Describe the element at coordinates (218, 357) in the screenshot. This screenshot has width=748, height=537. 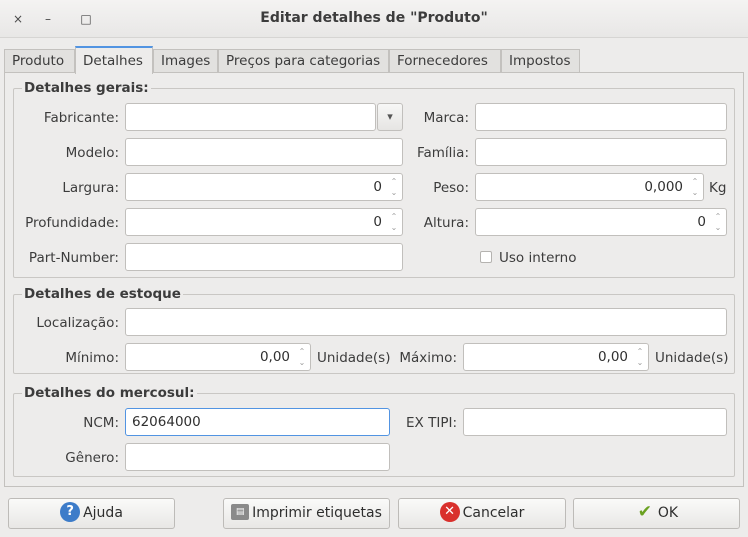
I see `minimo-spinbox: 0,00 ⌃ ⌄` at that location.